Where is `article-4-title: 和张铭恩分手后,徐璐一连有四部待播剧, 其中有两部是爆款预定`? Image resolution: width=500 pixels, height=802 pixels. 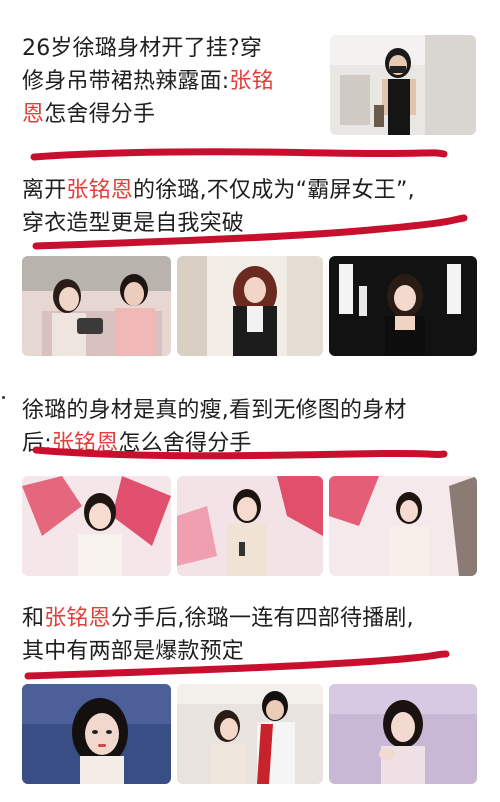
article-4-title: 和张铭恩分手后,徐璐一连有四部待播剧, 其中有两部是爆款预定 is located at coordinates (257, 635).